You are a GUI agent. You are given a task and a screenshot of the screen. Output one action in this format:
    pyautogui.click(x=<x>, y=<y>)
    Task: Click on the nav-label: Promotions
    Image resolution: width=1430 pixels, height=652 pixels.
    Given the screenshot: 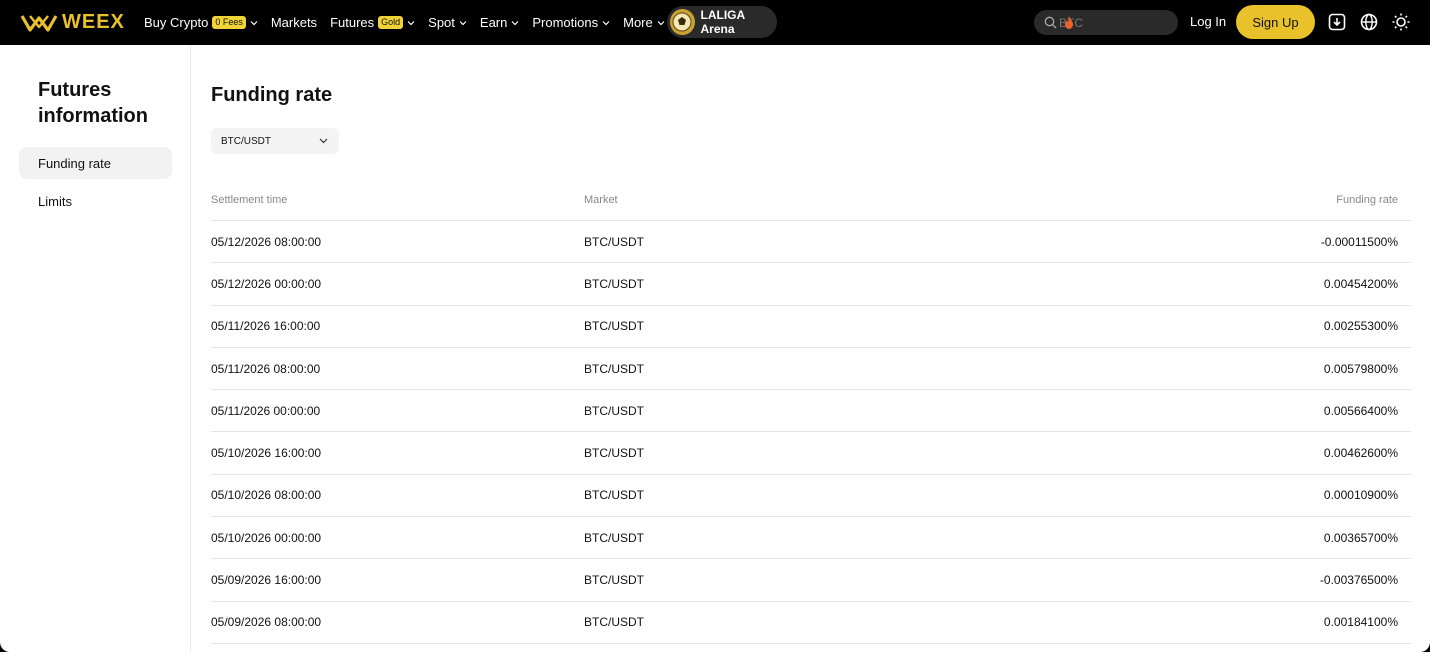 What is the action you would take?
    pyautogui.click(x=565, y=22)
    